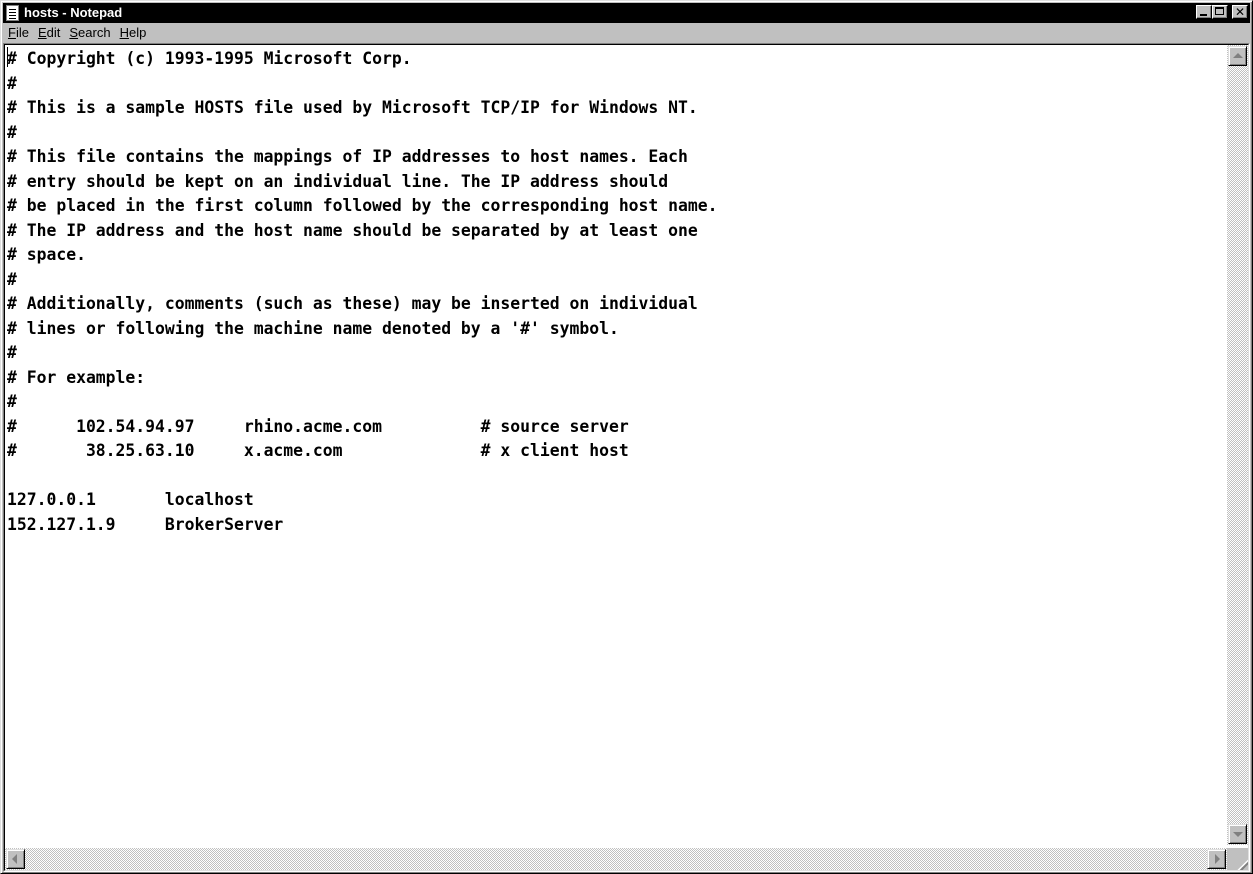 This screenshot has height=874, width=1253. I want to click on arrow-up-icon, so click(1238, 55).